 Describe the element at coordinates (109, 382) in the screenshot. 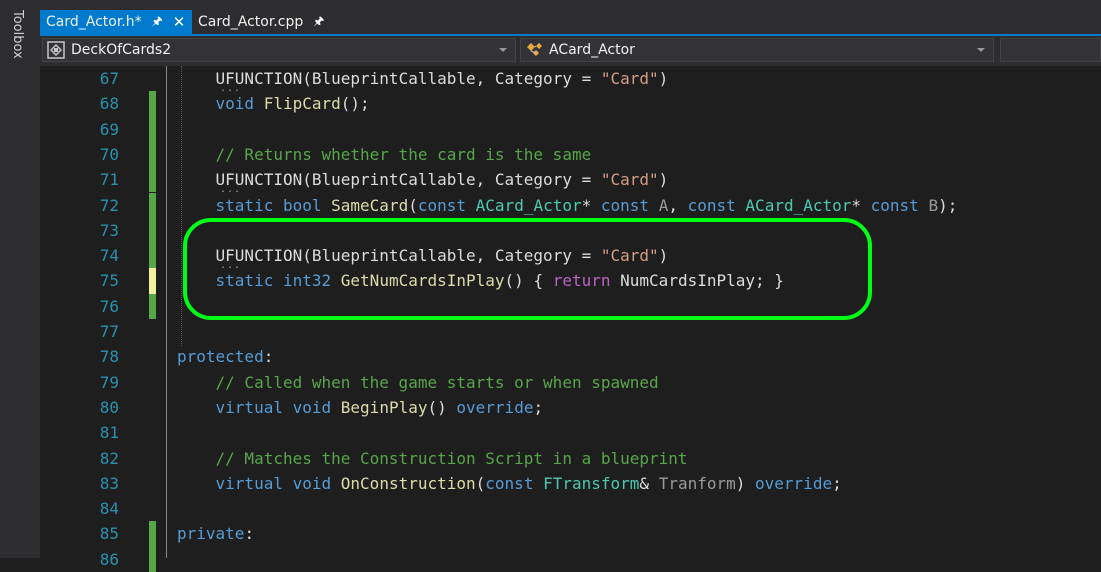

I see `line-number: 79` at that location.